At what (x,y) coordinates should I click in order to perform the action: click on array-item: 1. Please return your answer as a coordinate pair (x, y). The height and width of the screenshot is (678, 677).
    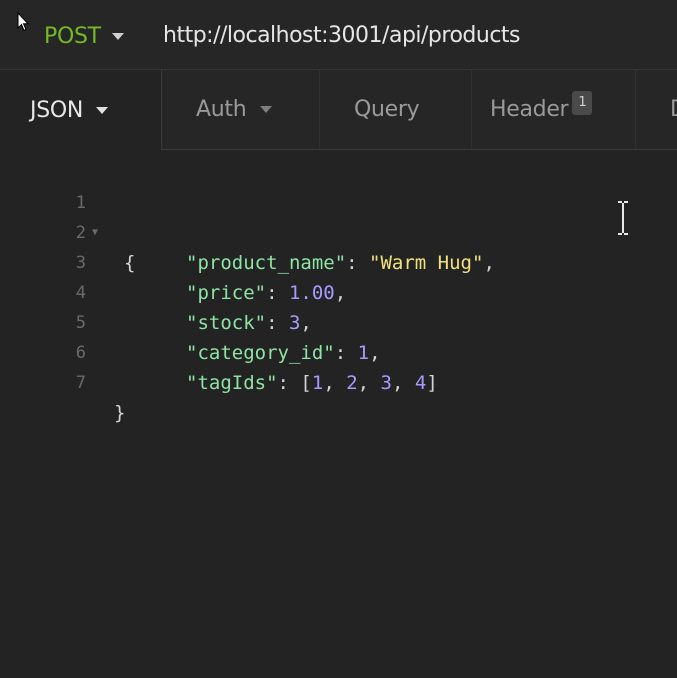
    Looking at the image, I should click on (317, 383).